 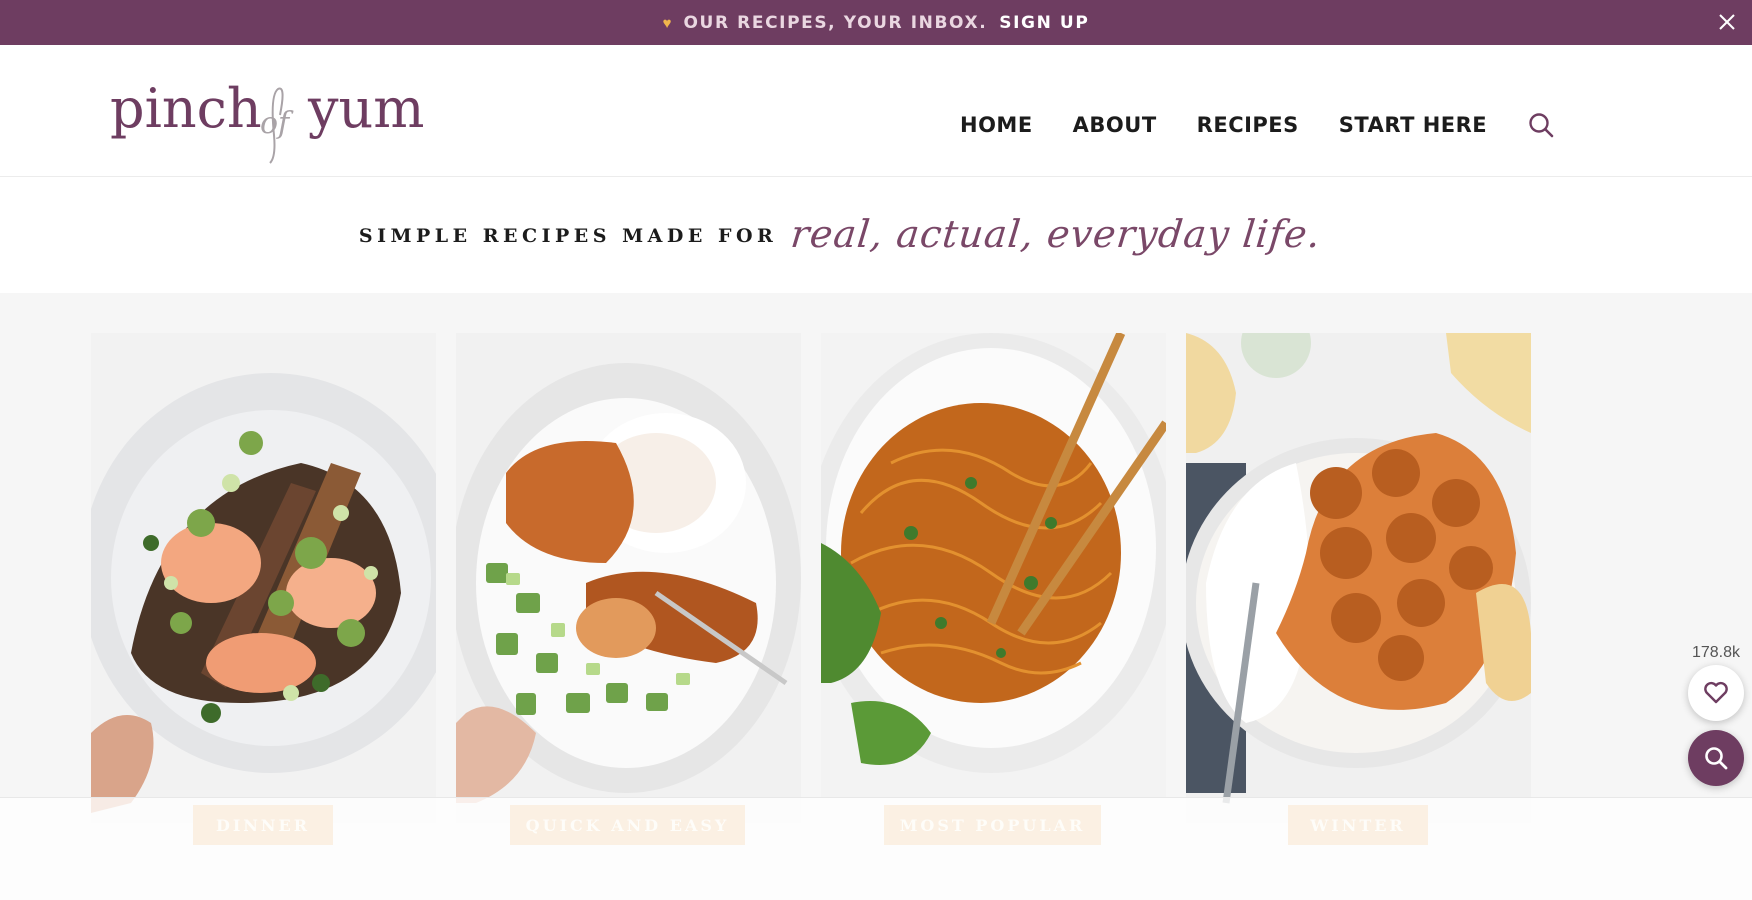 What do you see at coordinates (627, 825) in the screenshot?
I see `category-pill-quick-and-easy: QUICK AND EASY` at bounding box center [627, 825].